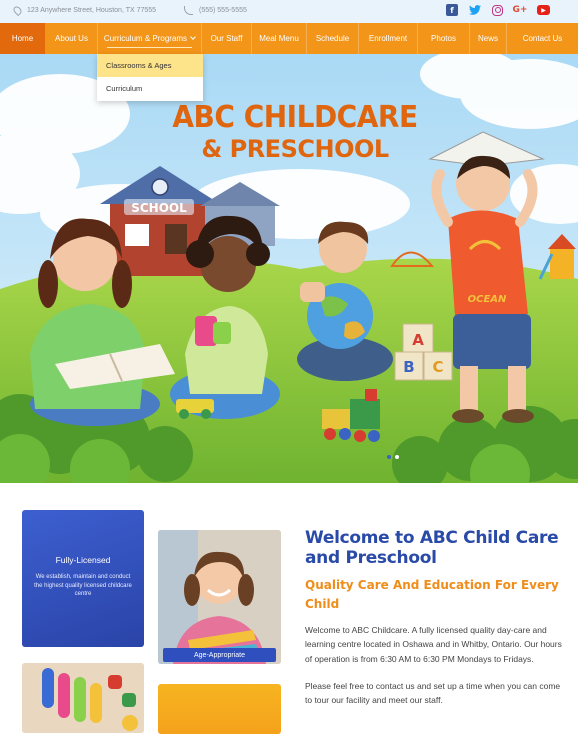  I want to click on dropdown-item-classrooms-ages: Classrooms & Ages, so click(150, 65).